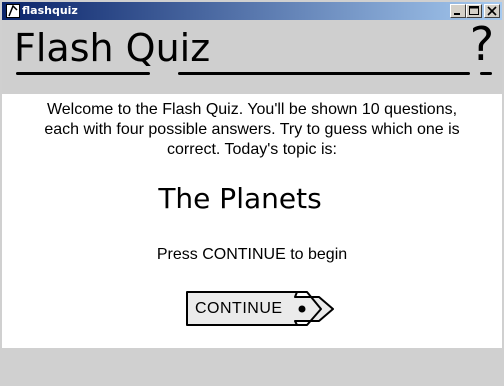  I want to click on title-underline-right, so click(324, 73).